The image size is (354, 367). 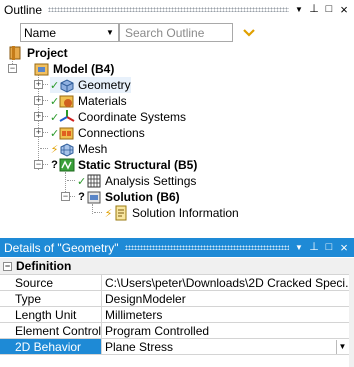 I want to click on tree-label: Solution Information, so click(x=185, y=213).